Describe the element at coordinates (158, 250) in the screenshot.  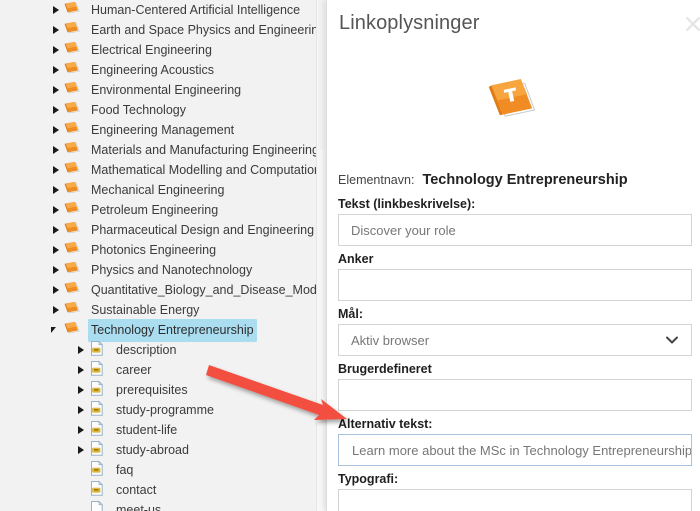
I see `tree-item-photonics-engineering: Photonics Engineering` at that location.